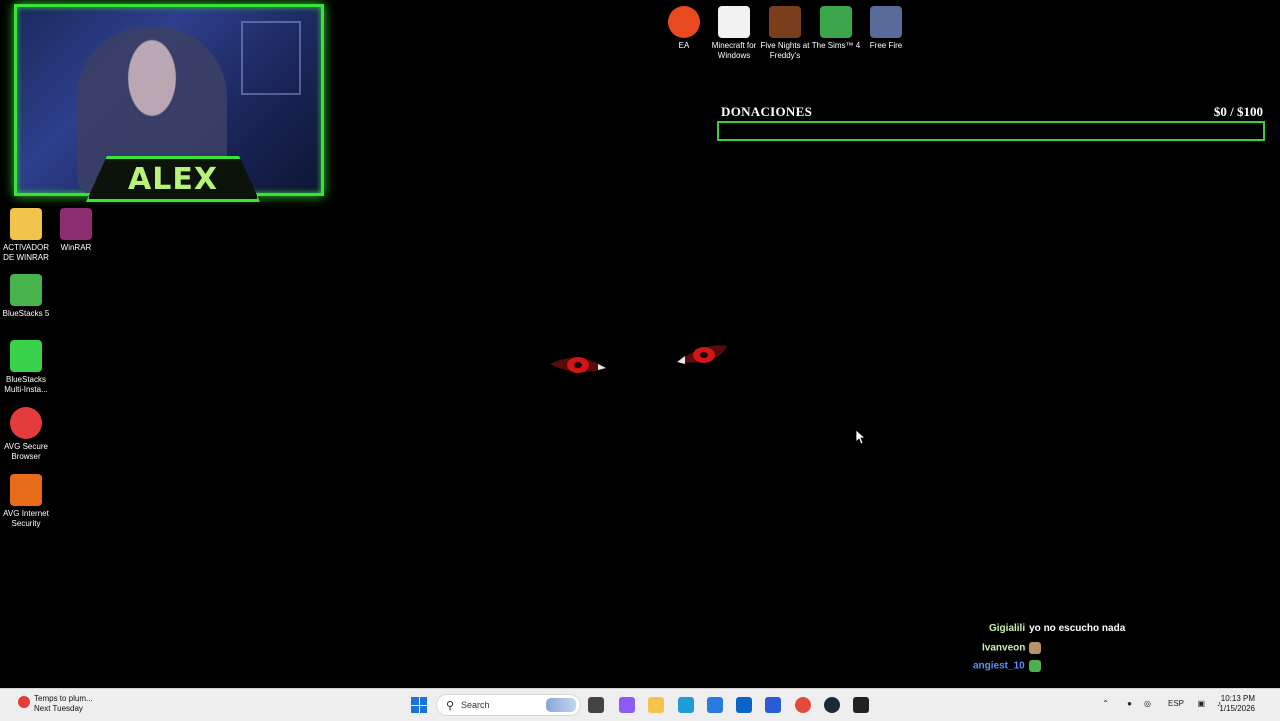 This screenshot has height=721, width=1280. Describe the element at coordinates (999, 666) in the screenshot. I see `chat-username: angiest_10` at that location.